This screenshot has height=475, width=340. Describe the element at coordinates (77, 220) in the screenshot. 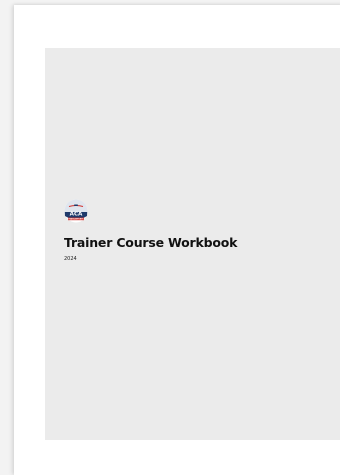

I see `logo-tagline: PADDLESPORTS` at that location.